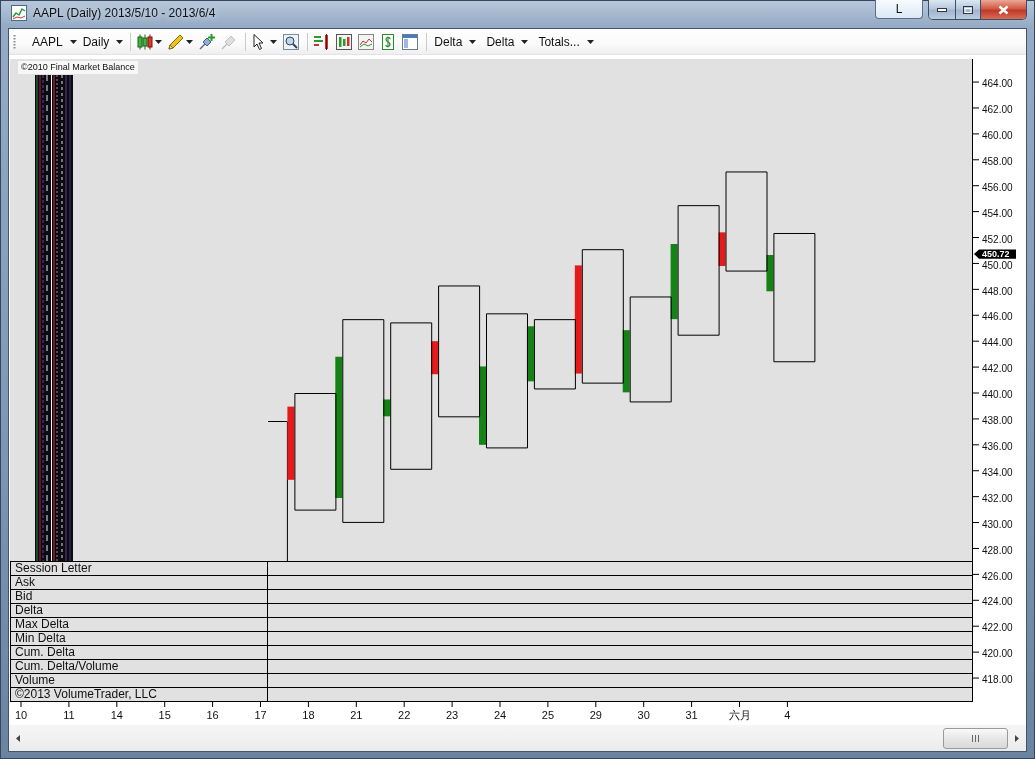  Describe the element at coordinates (997, 576) in the screenshot. I see `y-axis-label: 426.00` at that location.